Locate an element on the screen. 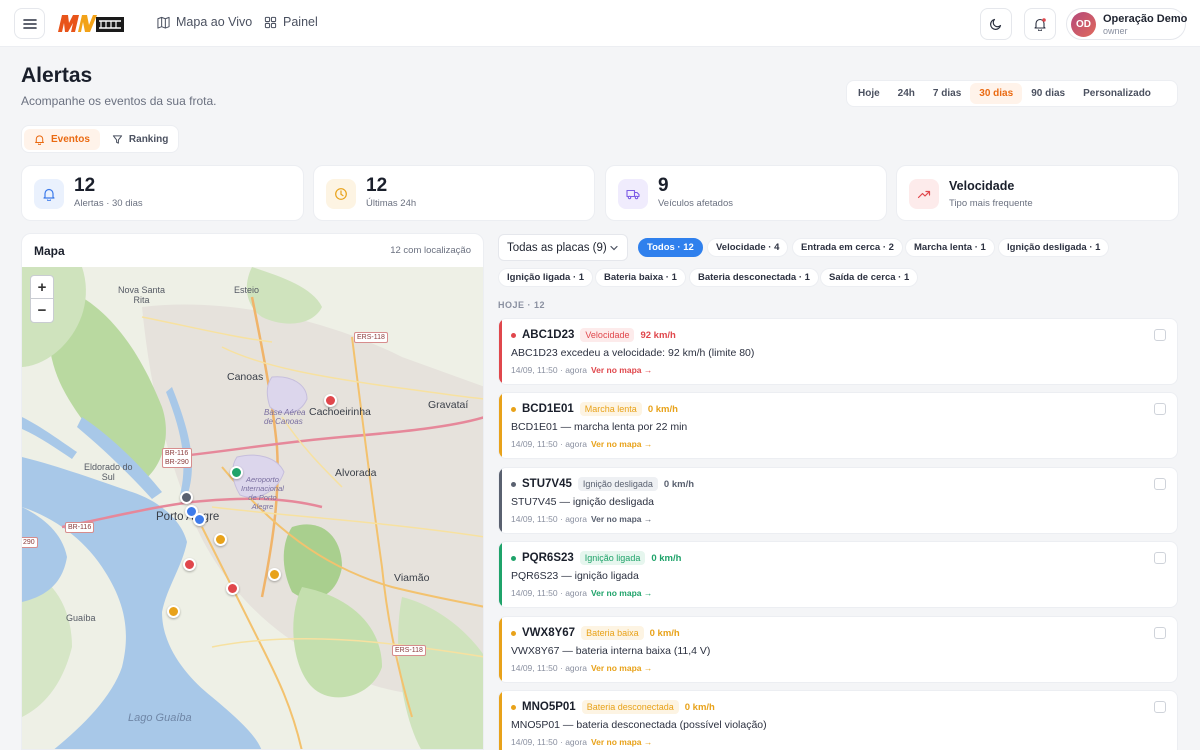 This screenshot has width=1200, height=750. stat-value: 9 is located at coordinates (663, 185).